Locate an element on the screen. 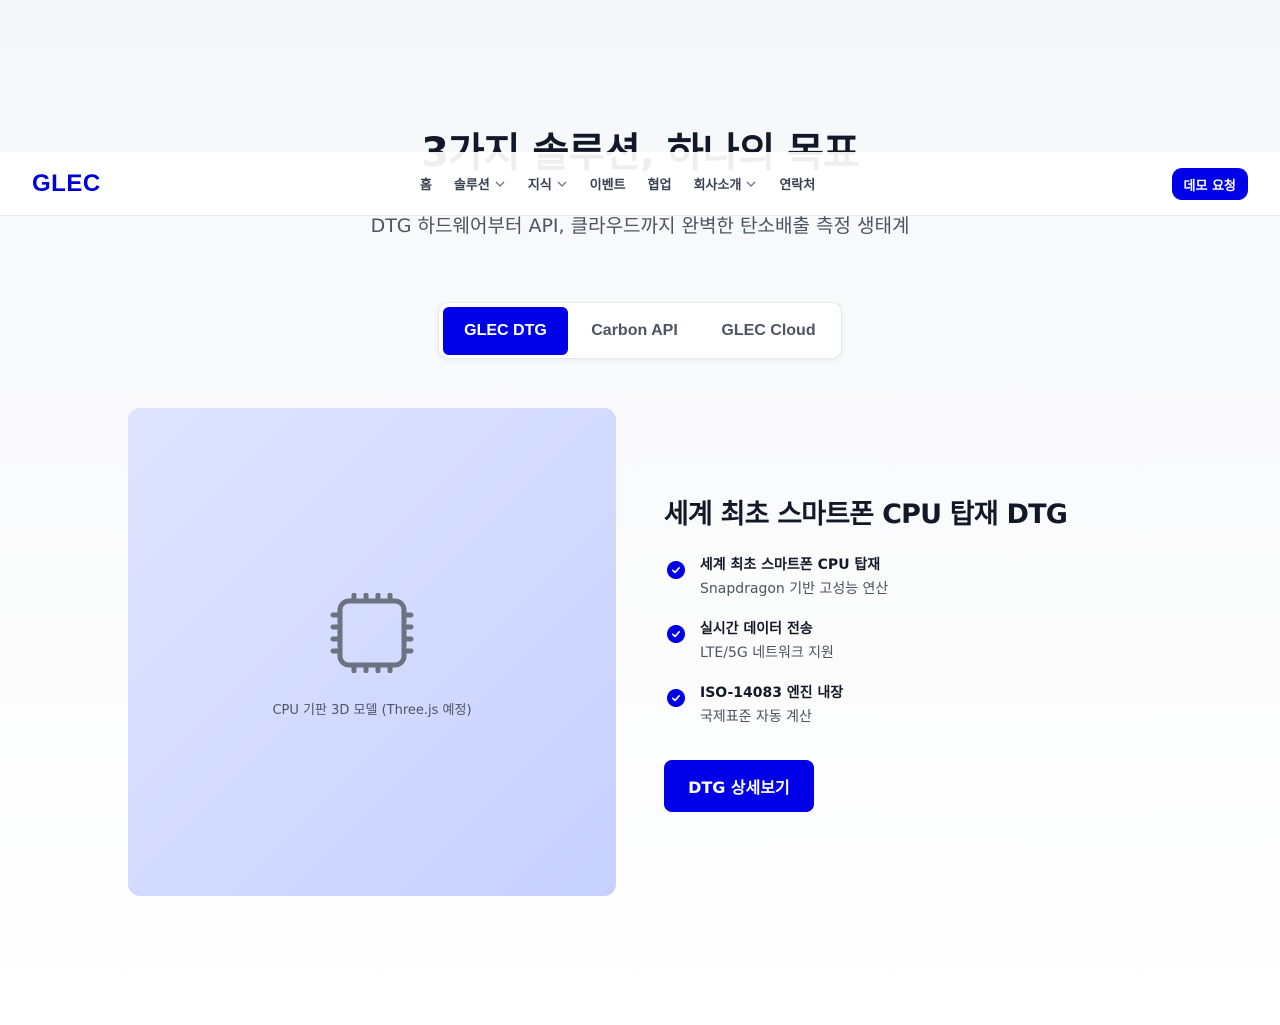  nav-item-label: 홈 is located at coordinates (426, 185).